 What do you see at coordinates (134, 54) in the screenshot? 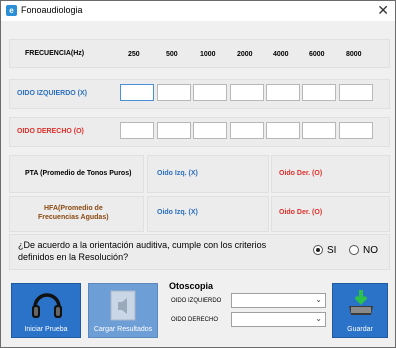
I see `freq-250: 250` at bounding box center [134, 54].